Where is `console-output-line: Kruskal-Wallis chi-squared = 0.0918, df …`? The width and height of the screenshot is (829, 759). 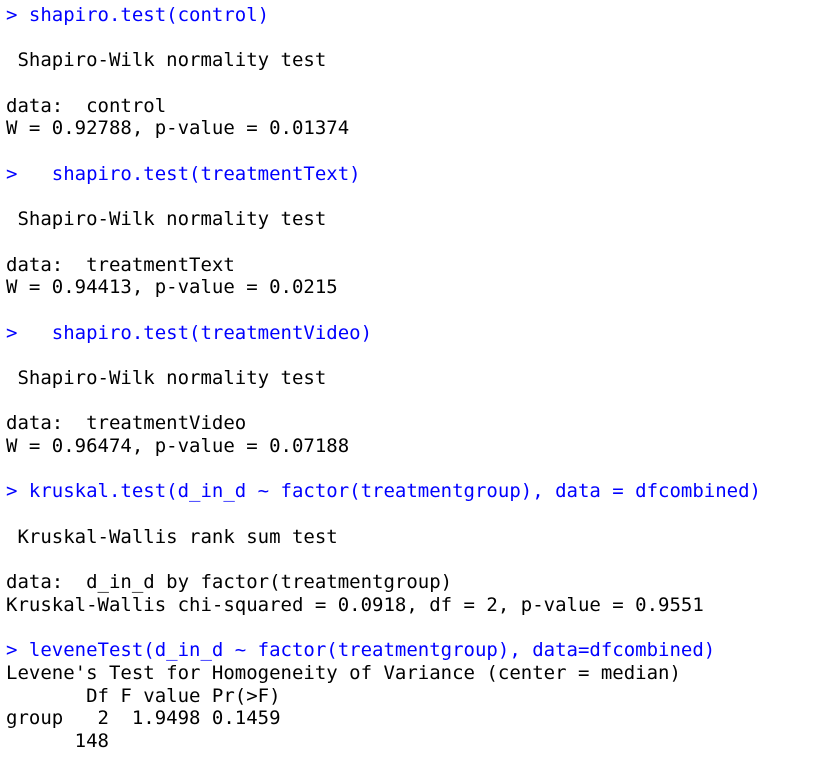
console-output-line: Kruskal-Wallis chi-squared = 0.0918, df … is located at coordinates (355, 604).